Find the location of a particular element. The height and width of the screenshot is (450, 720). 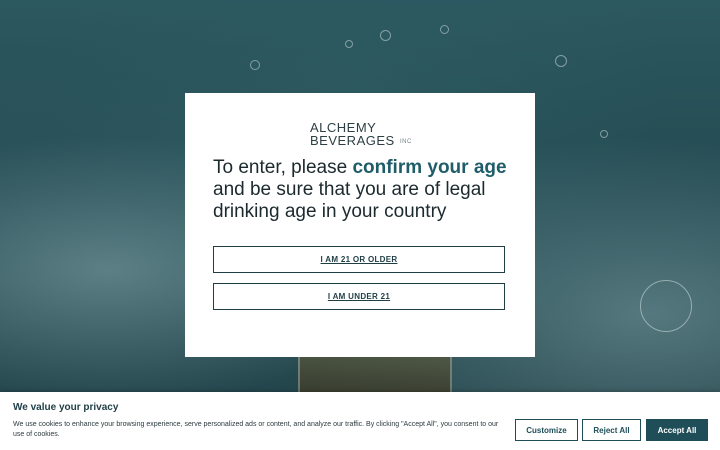

customize-button: Customize is located at coordinates (546, 430).